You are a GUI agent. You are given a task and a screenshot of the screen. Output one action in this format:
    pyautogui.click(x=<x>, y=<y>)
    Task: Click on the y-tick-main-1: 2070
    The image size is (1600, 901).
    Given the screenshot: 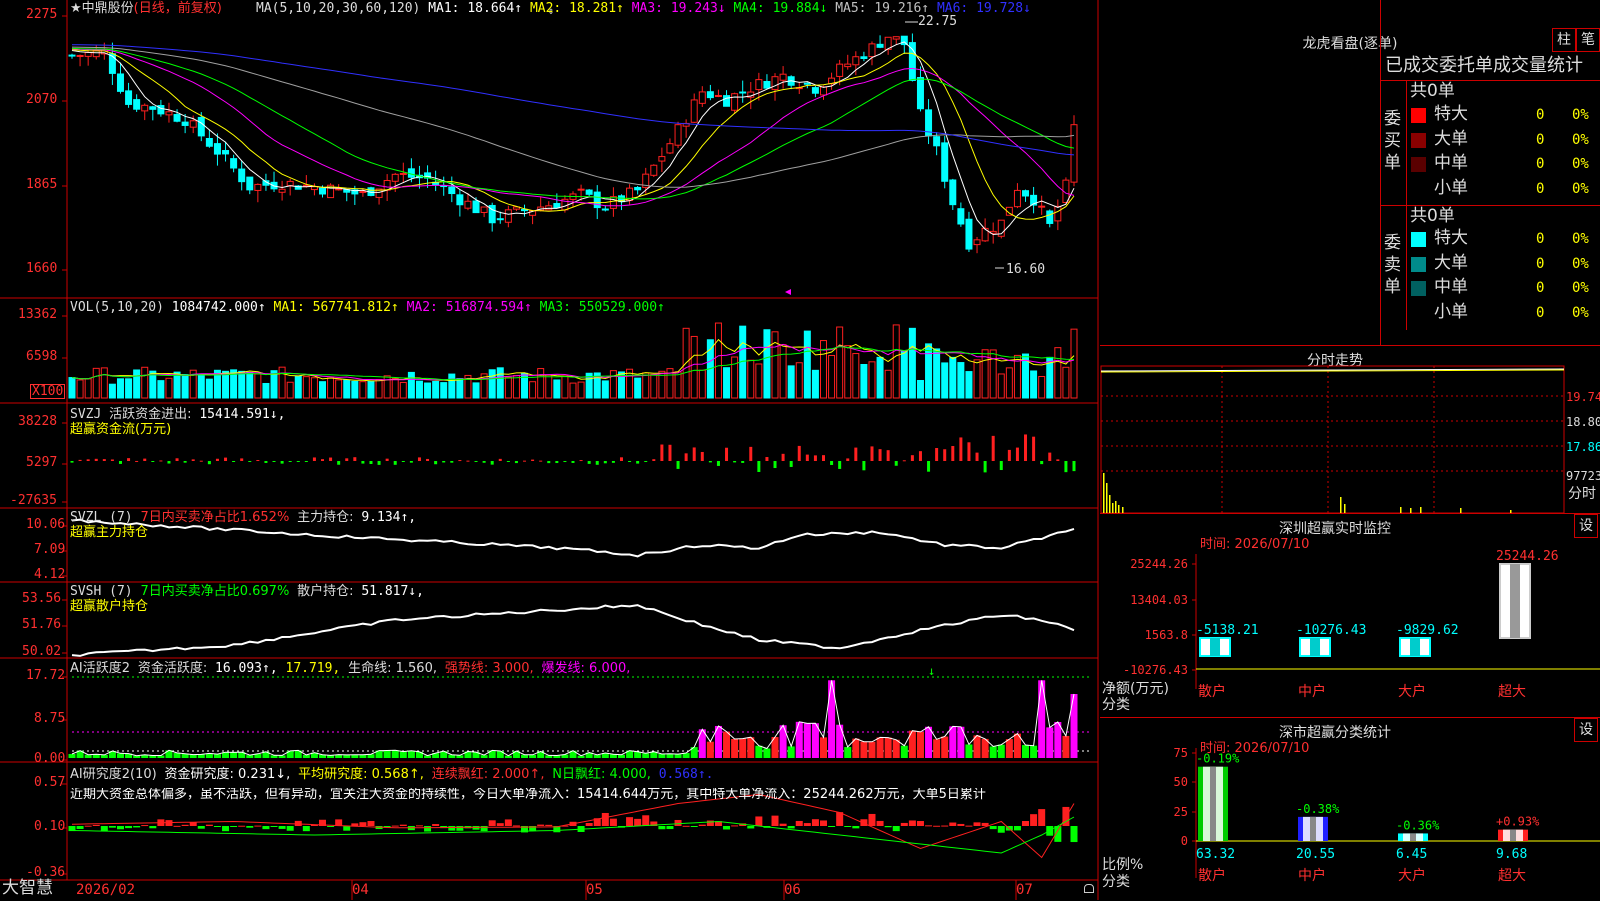 What is the action you would take?
    pyautogui.click(x=42, y=99)
    